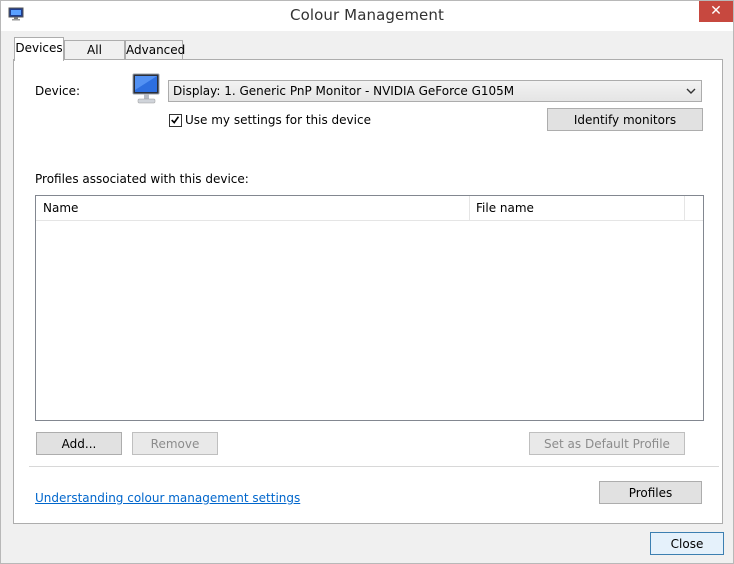 The image size is (734, 564). I want to click on set-as-default-profile-button: Set as Default Profile, so click(607, 443).